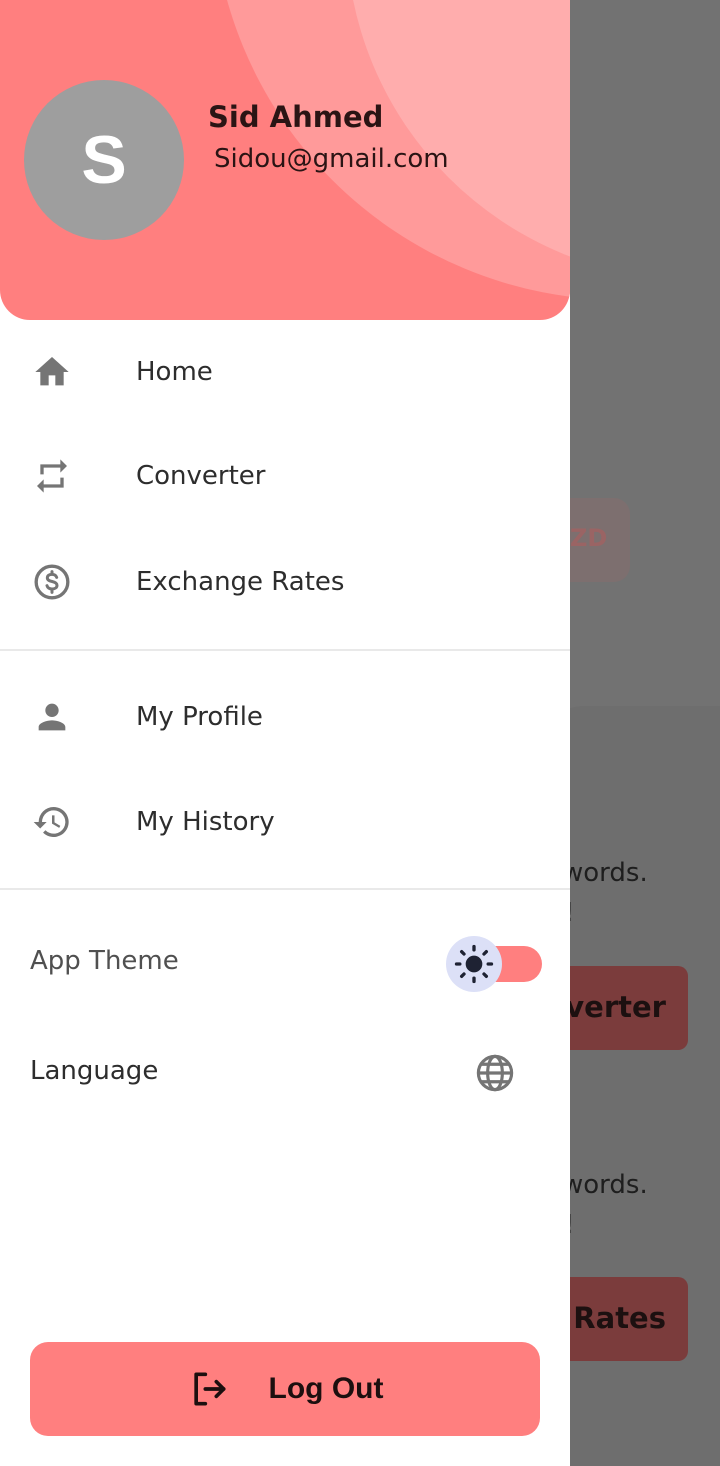 The image size is (720, 1466). I want to click on person-icon, so click(52, 717).